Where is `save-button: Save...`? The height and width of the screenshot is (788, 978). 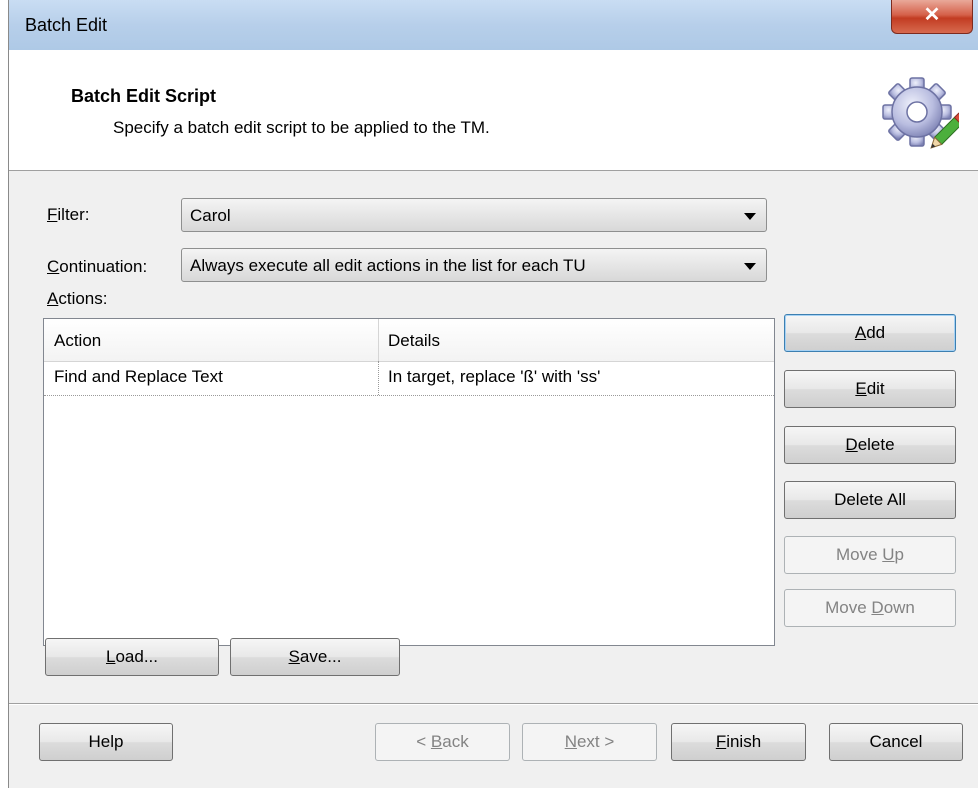
save-button: Save... is located at coordinates (315, 657).